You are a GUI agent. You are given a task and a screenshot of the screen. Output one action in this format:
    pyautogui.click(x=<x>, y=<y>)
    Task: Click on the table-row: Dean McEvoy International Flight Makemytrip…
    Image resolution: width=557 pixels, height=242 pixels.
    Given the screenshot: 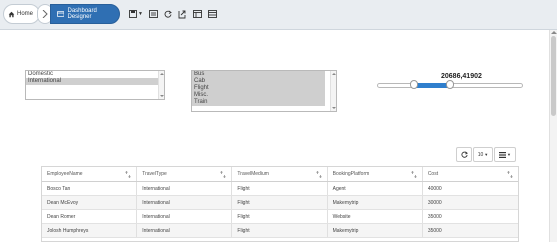 What is the action you would take?
    pyautogui.click(x=280, y=203)
    